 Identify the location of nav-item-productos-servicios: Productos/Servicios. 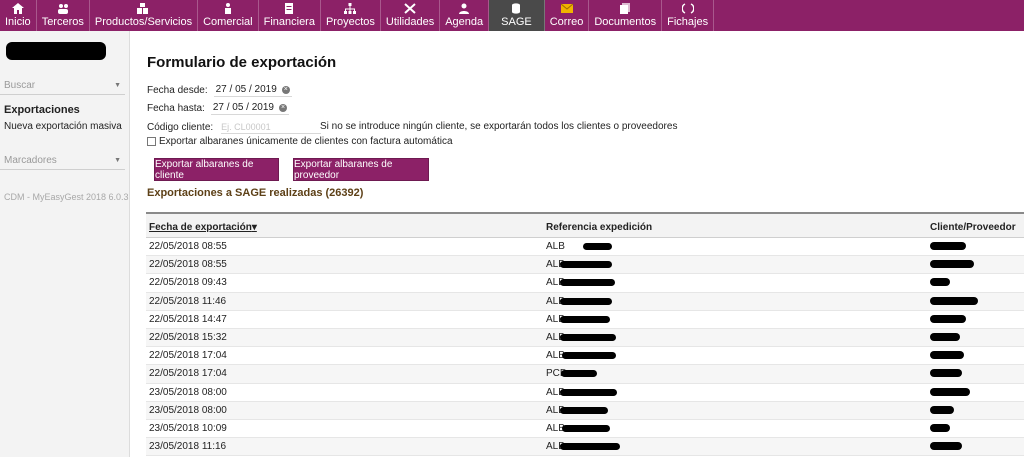
(144, 15).